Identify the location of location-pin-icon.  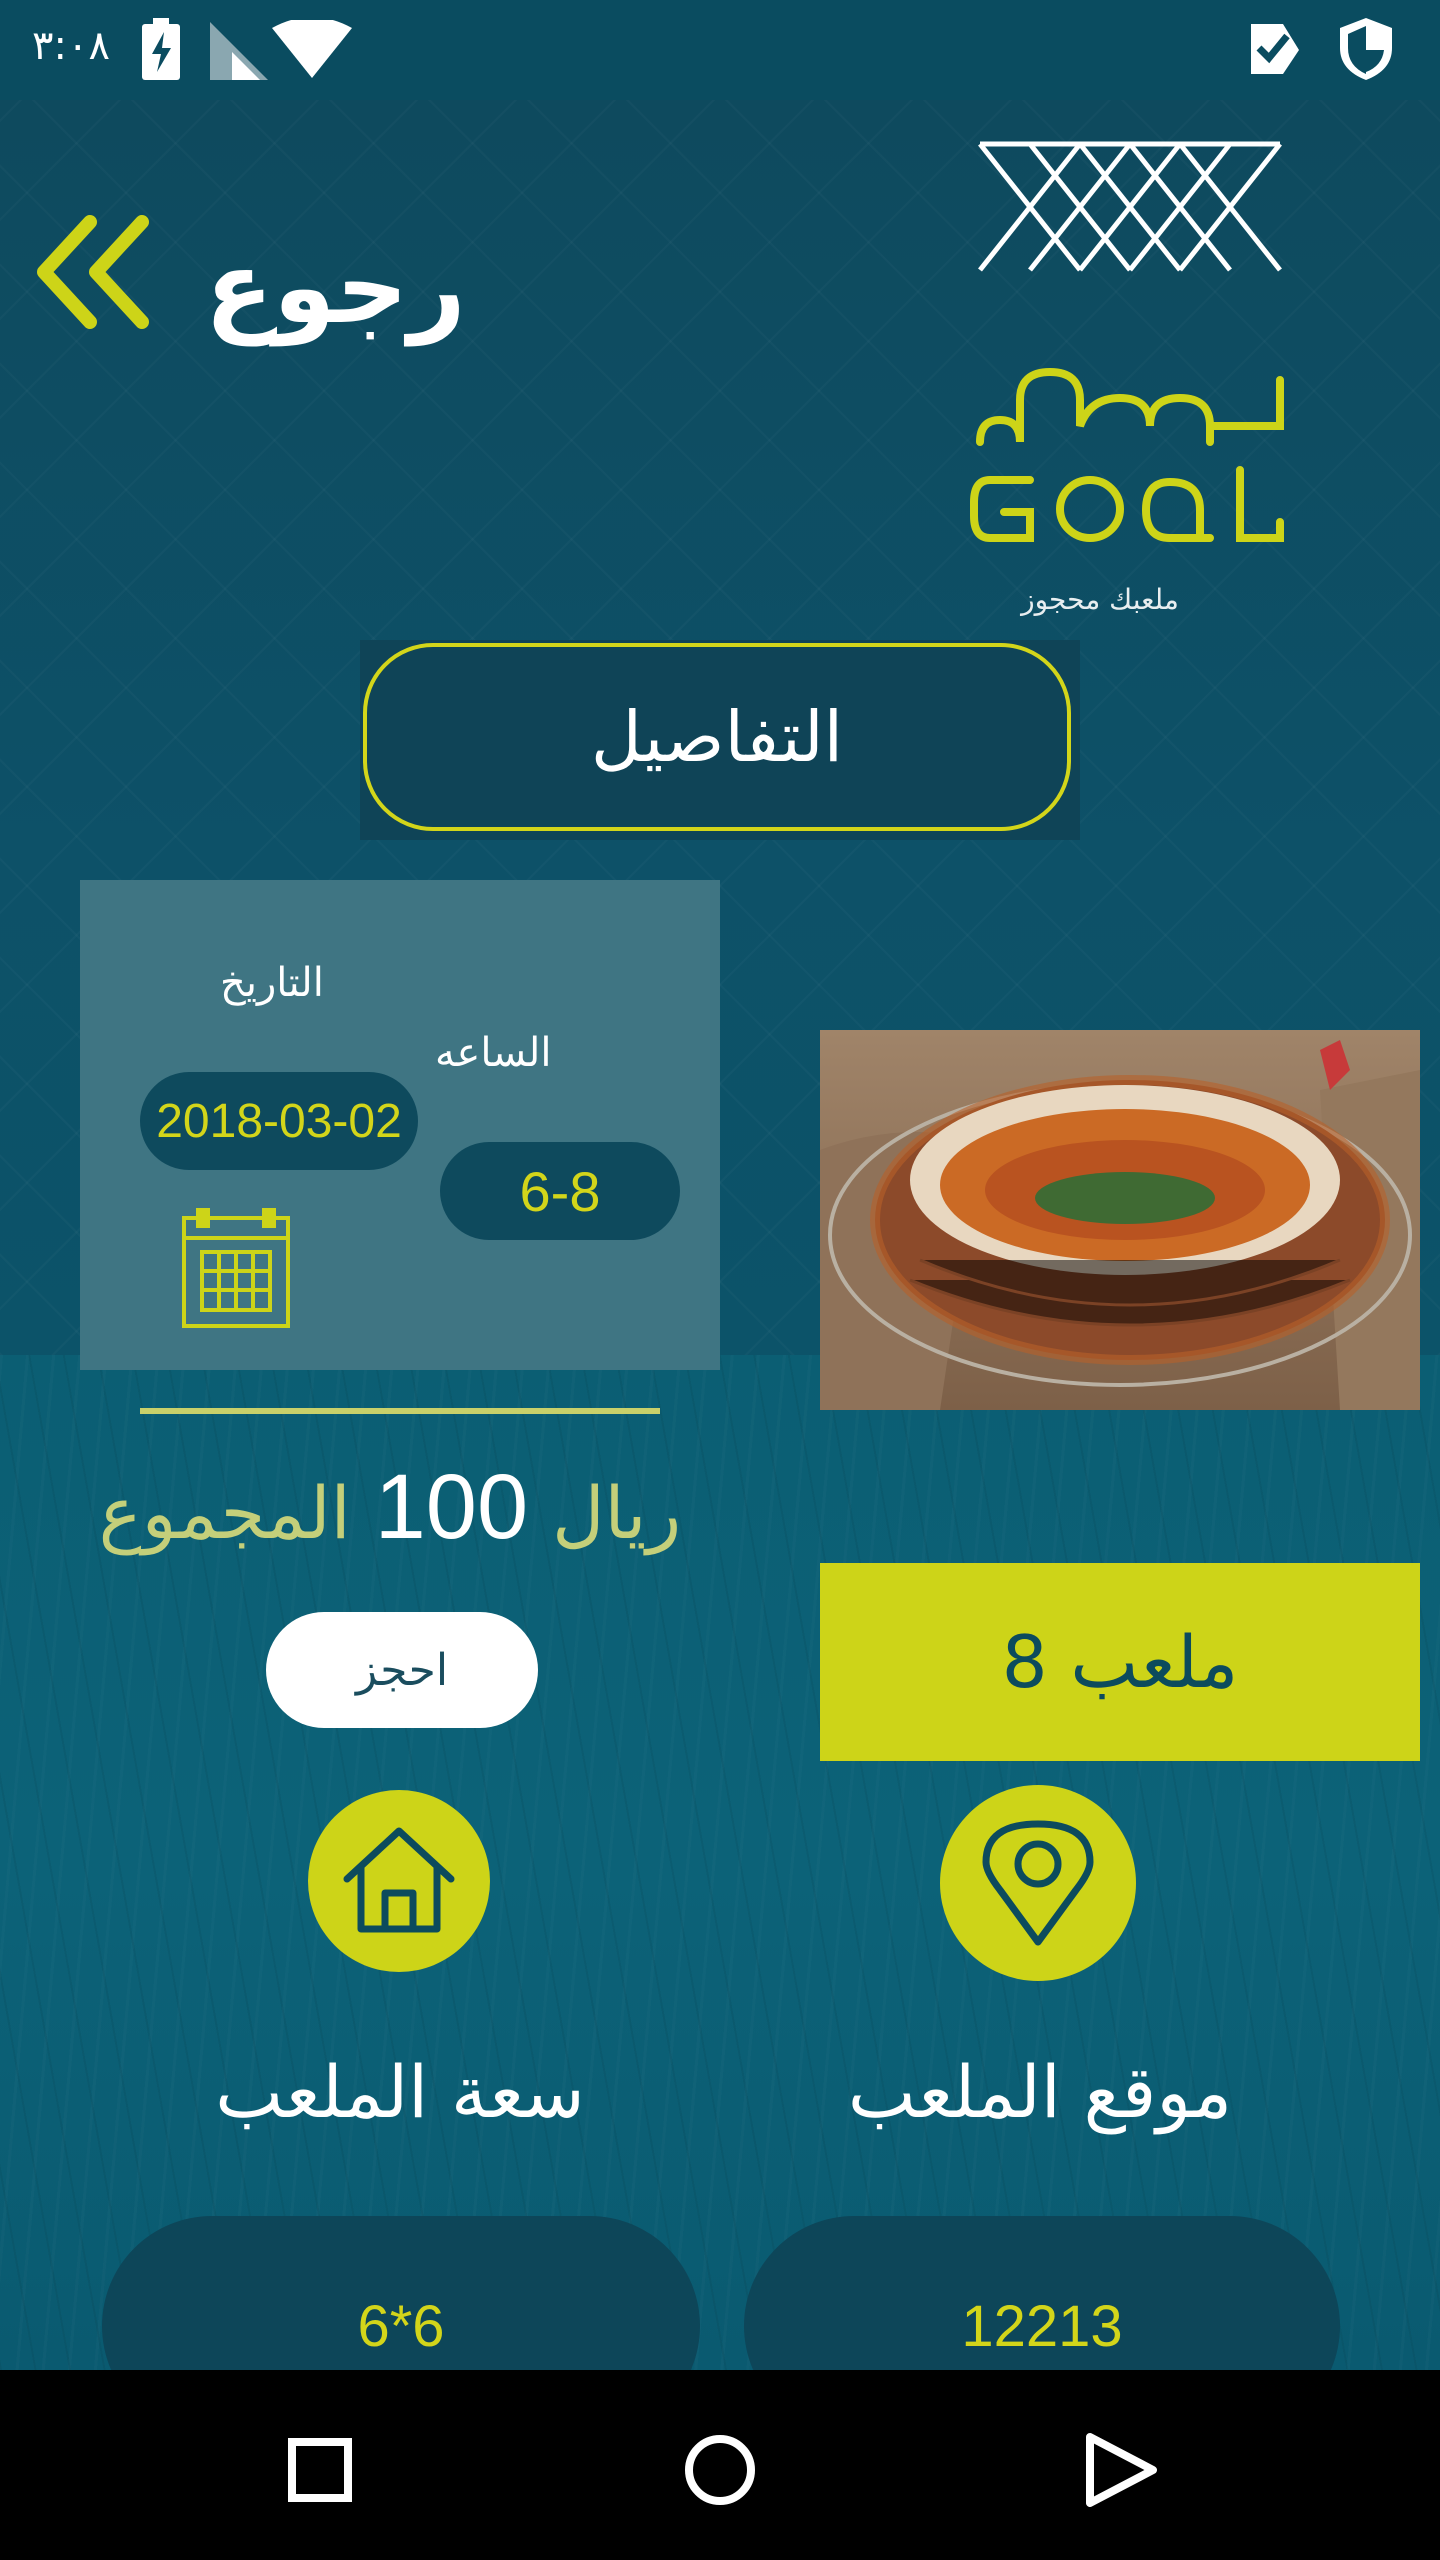
(1038, 1883).